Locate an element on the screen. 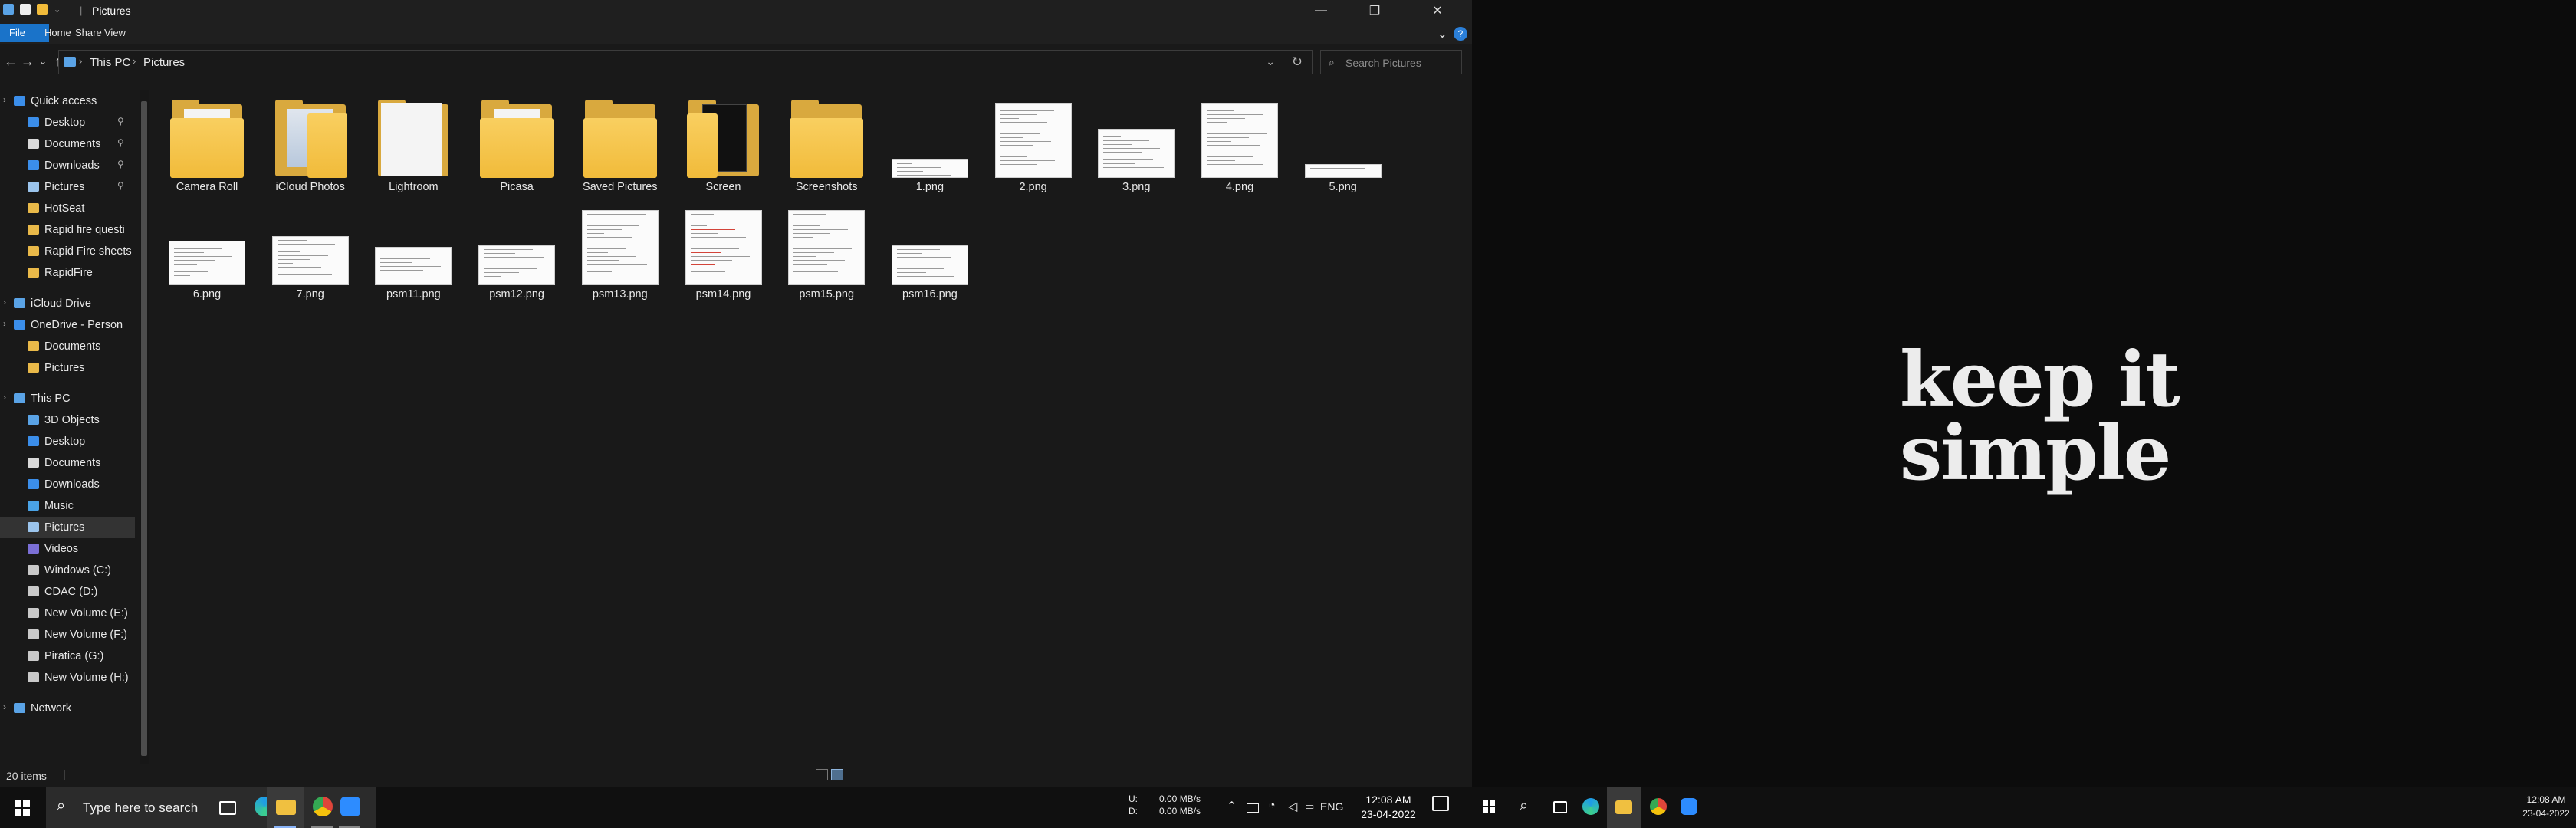 The width and height of the screenshot is (2576, 828). pin-icon: ⚲ is located at coordinates (120, 143).